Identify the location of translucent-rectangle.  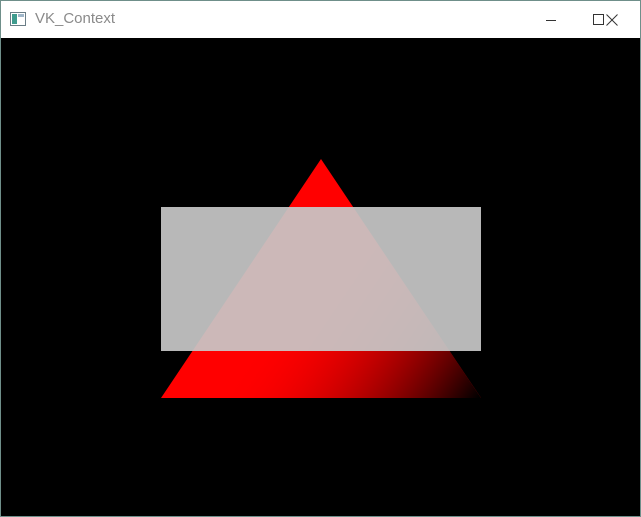
(321, 279).